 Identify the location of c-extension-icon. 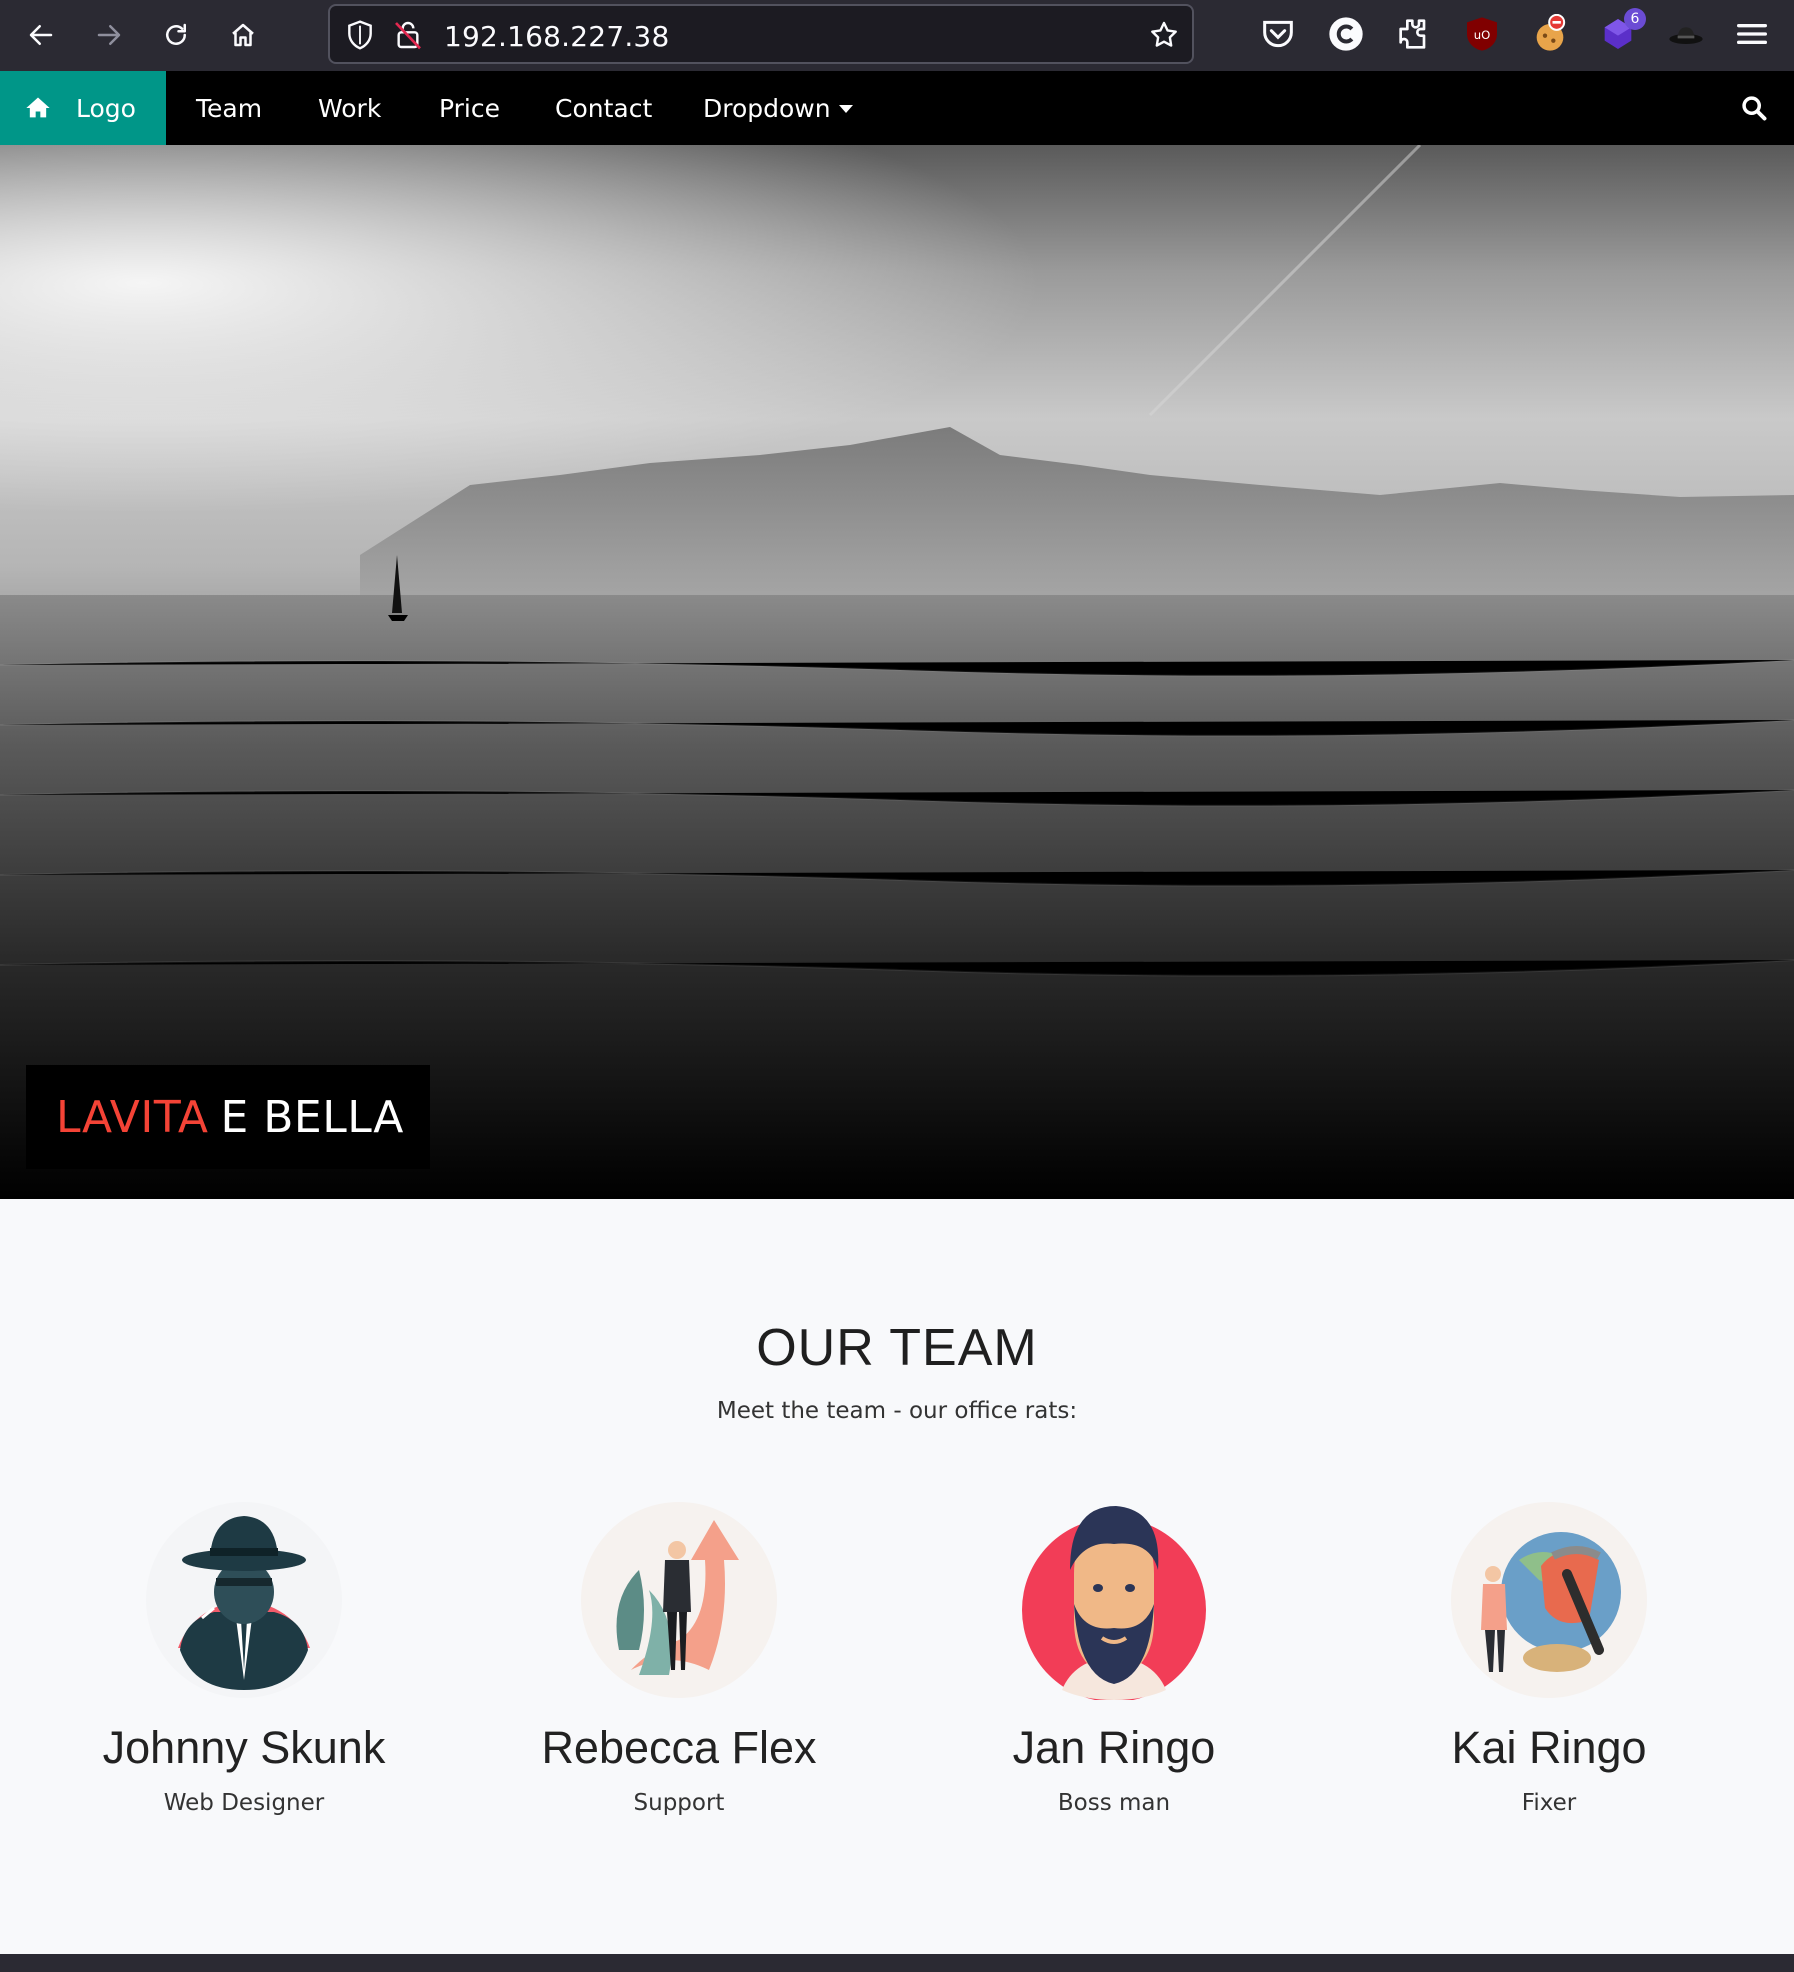
(1346, 34).